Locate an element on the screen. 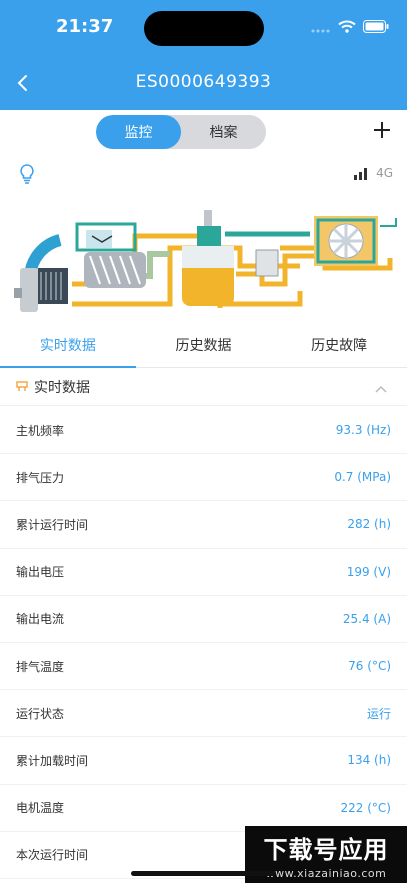  air-filter-assembly is located at coordinates (106, 237).